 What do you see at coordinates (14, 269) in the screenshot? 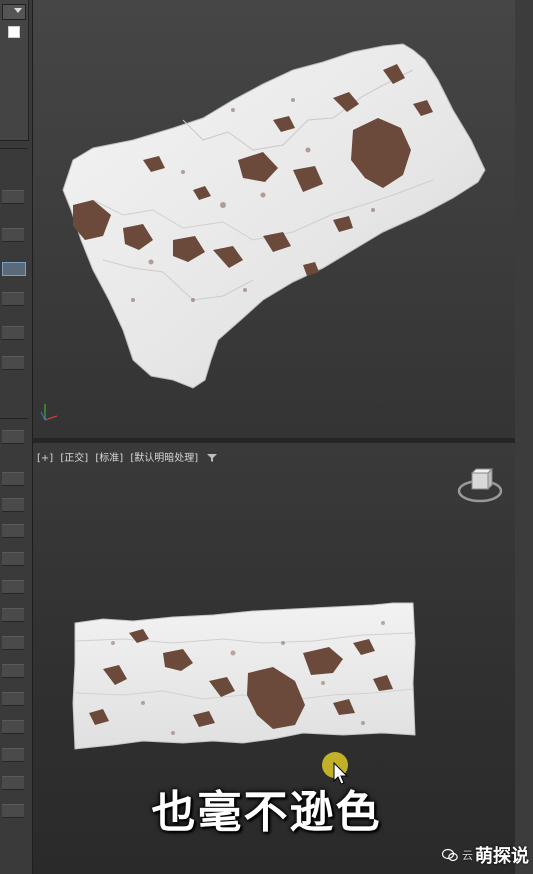
I see `panel-button-active` at bounding box center [14, 269].